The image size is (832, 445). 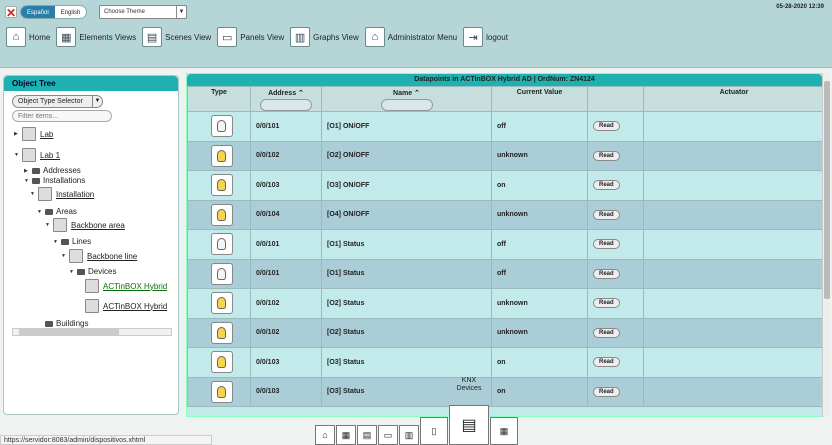 What do you see at coordinates (388, 435) in the screenshot?
I see `dock-panels-icon: ▭` at bounding box center [388, 435].